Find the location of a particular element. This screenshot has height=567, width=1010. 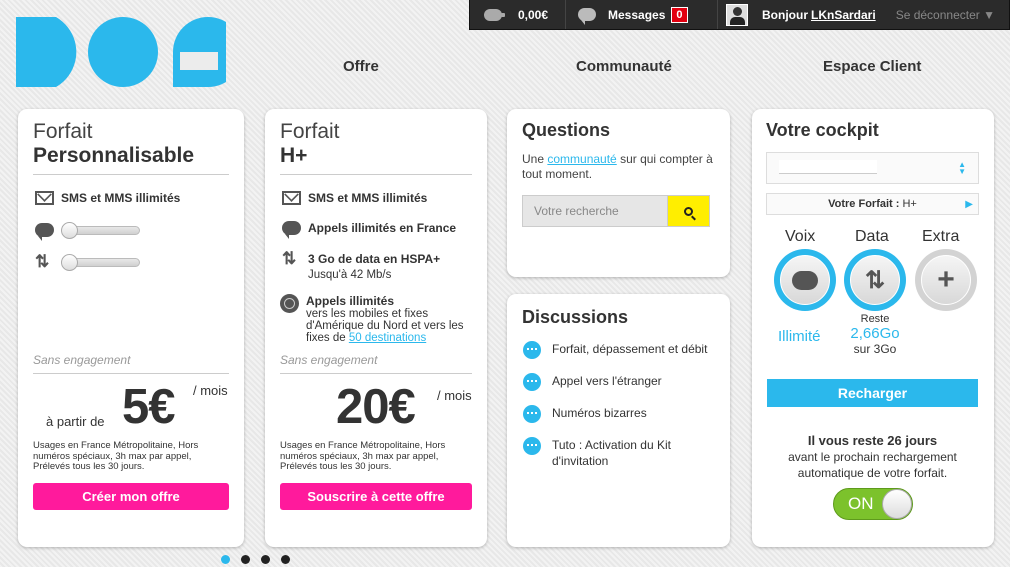

feature-label: Appels illimités is located at coordinates (350, 301).